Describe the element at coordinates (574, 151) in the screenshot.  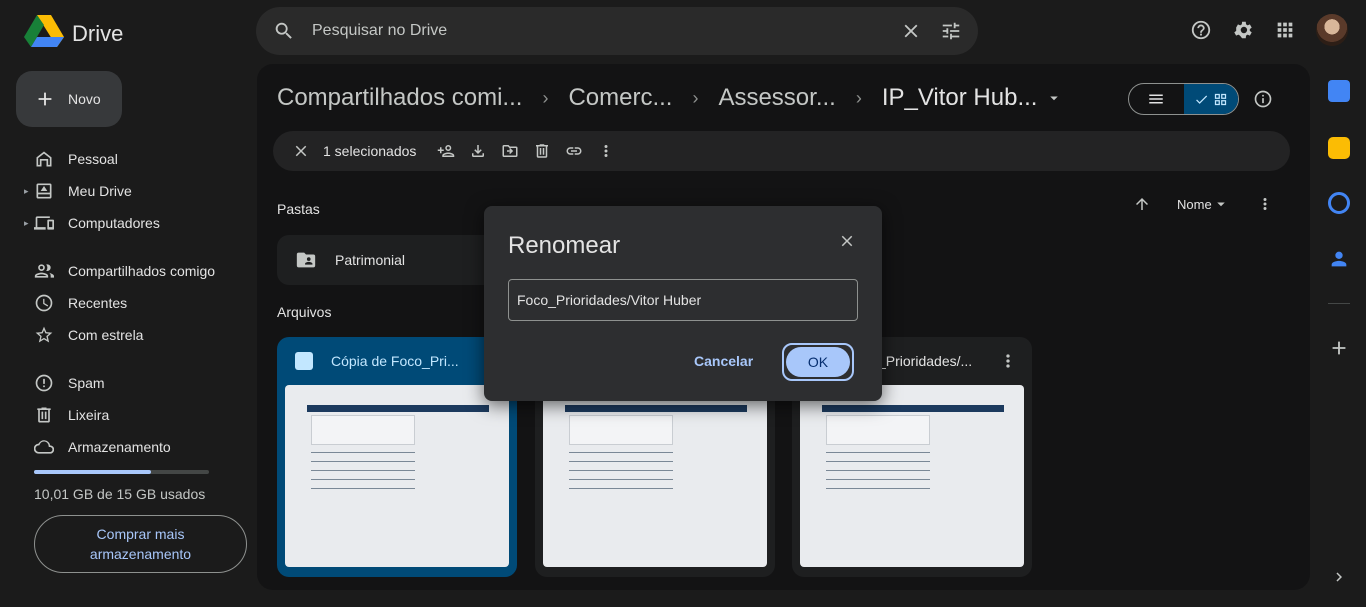
I see `copy-link-icon` at that location.